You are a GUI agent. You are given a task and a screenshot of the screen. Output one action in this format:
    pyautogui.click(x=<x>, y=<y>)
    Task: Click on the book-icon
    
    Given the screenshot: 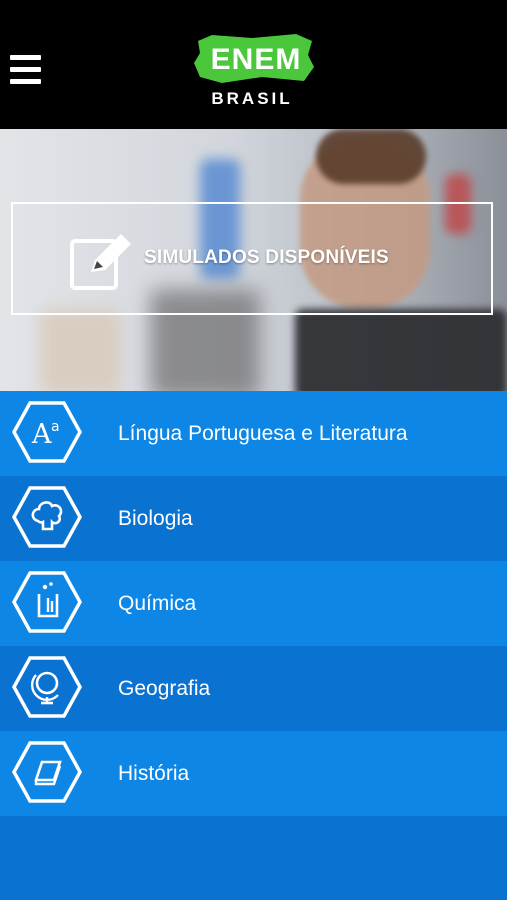 What is the action you would take?
    pyautogui.click(x=47, y=772)
    